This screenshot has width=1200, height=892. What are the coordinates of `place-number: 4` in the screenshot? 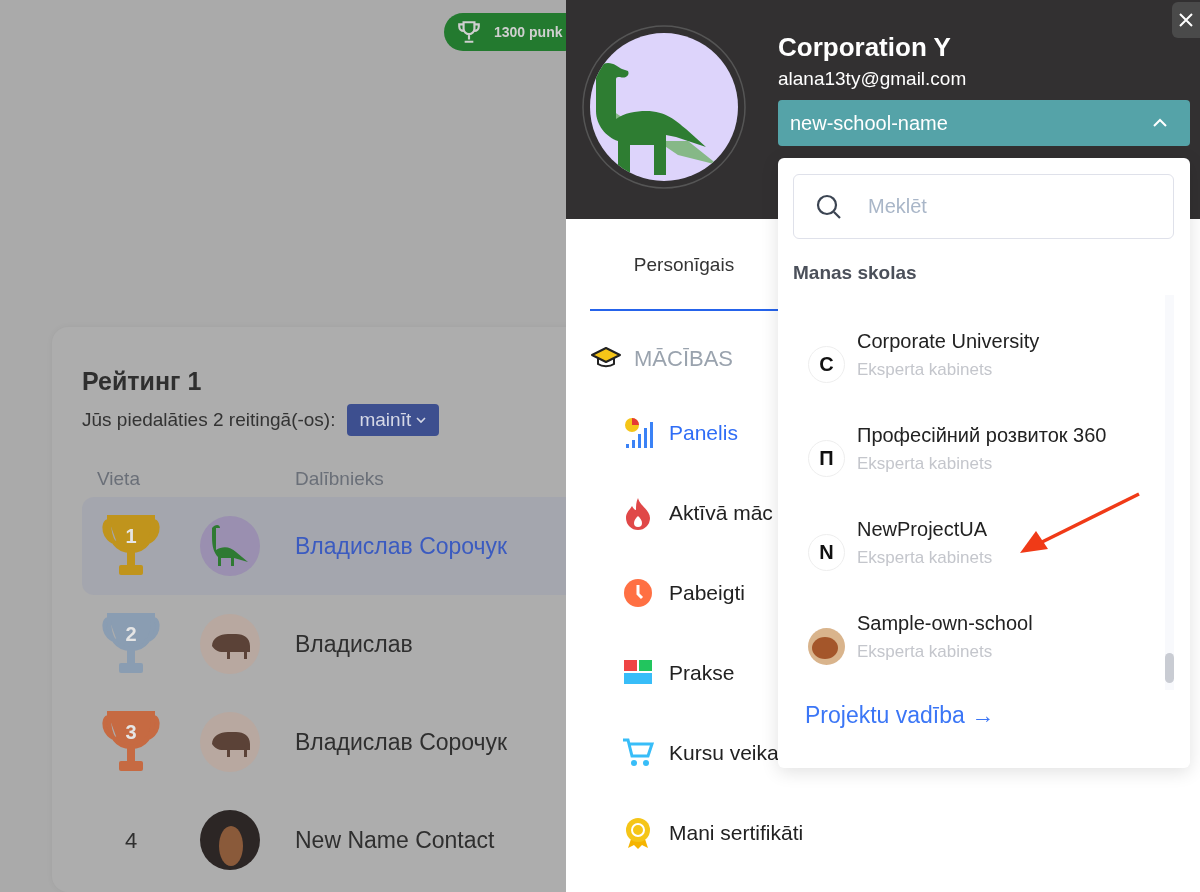 It's located at (131, 840).